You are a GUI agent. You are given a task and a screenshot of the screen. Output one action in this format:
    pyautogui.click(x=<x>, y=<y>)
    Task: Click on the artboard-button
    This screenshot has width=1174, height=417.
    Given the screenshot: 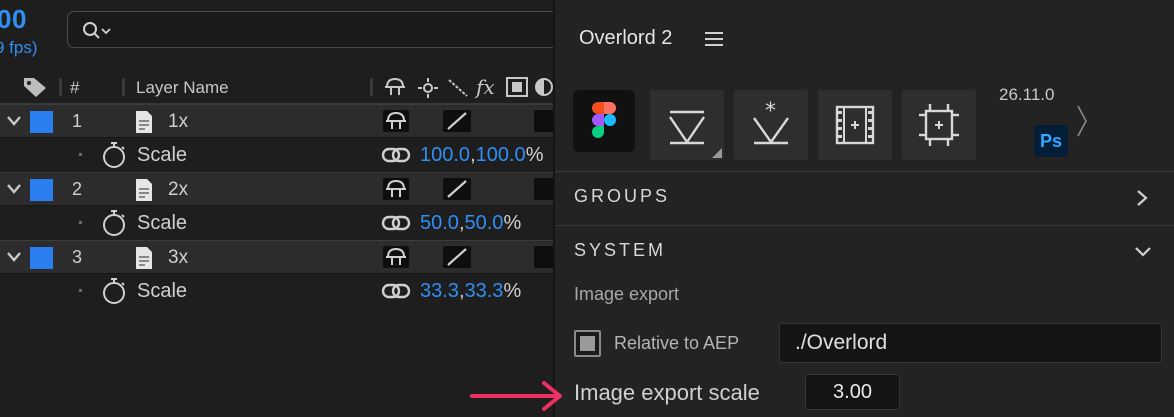 What is the action you would take?
    pyautogui.click(x=939, y=125)
    